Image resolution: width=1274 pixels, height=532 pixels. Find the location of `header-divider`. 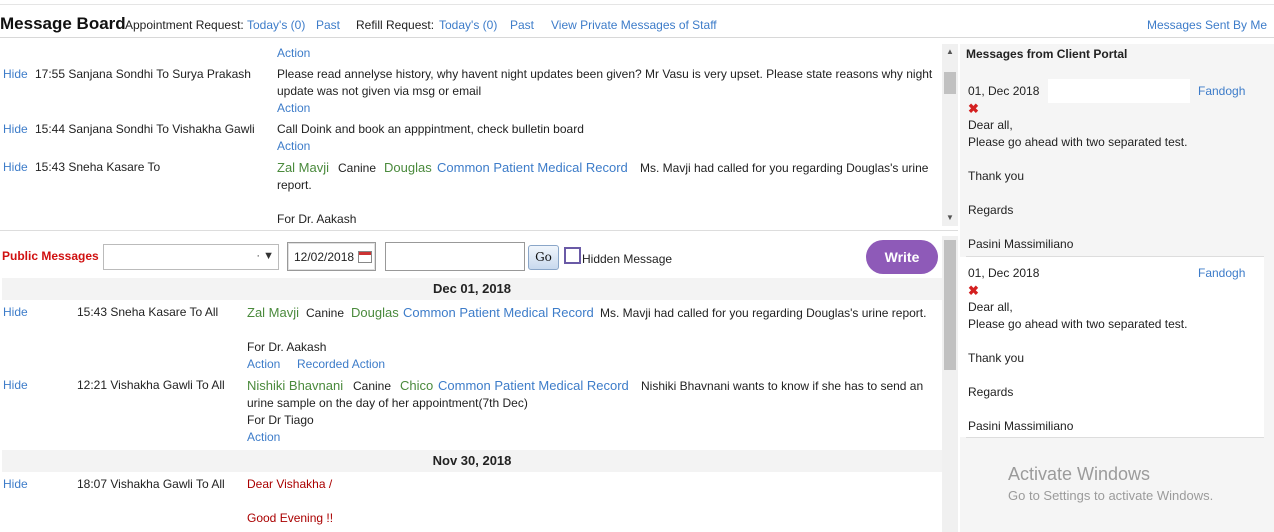

header-divider is located at coordinates (637, 37).